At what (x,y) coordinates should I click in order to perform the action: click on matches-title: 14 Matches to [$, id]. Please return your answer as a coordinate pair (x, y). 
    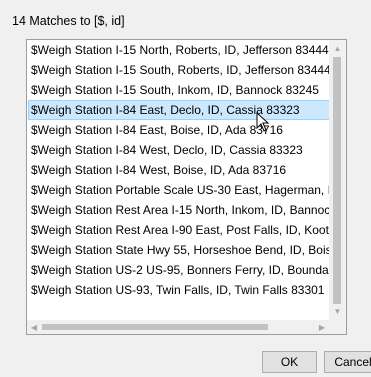
    Looking at the image, I should click on (68, 21).